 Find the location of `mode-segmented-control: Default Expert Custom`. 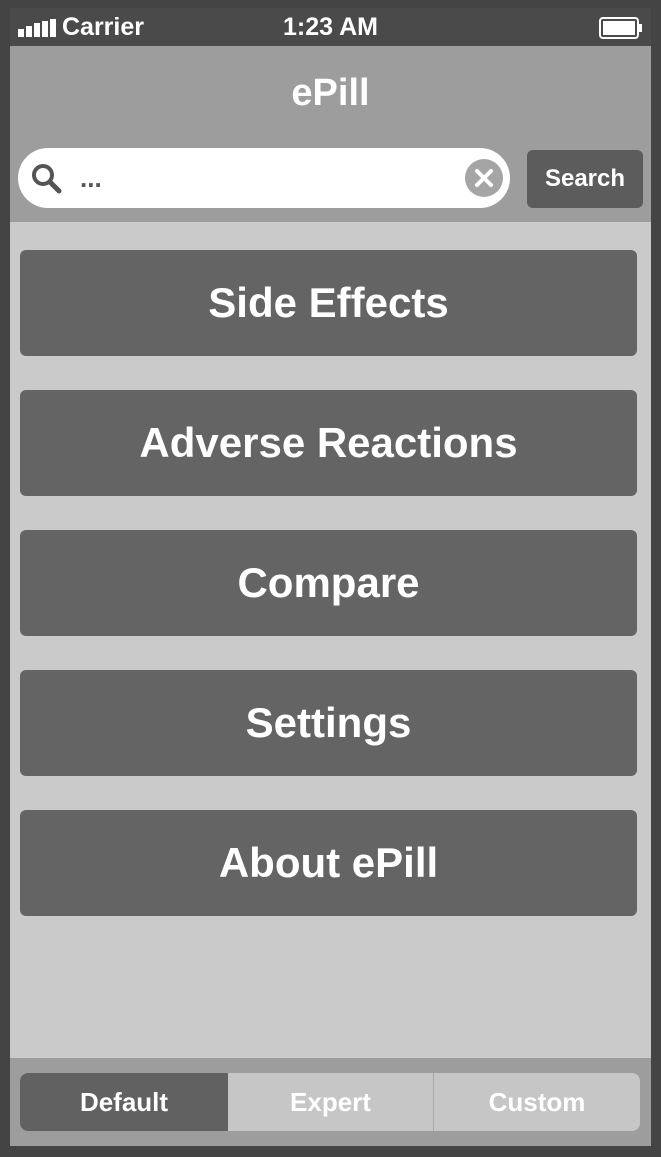

mode-segmented-control: Default Expert Custom is located at coordinates (330, 1102).